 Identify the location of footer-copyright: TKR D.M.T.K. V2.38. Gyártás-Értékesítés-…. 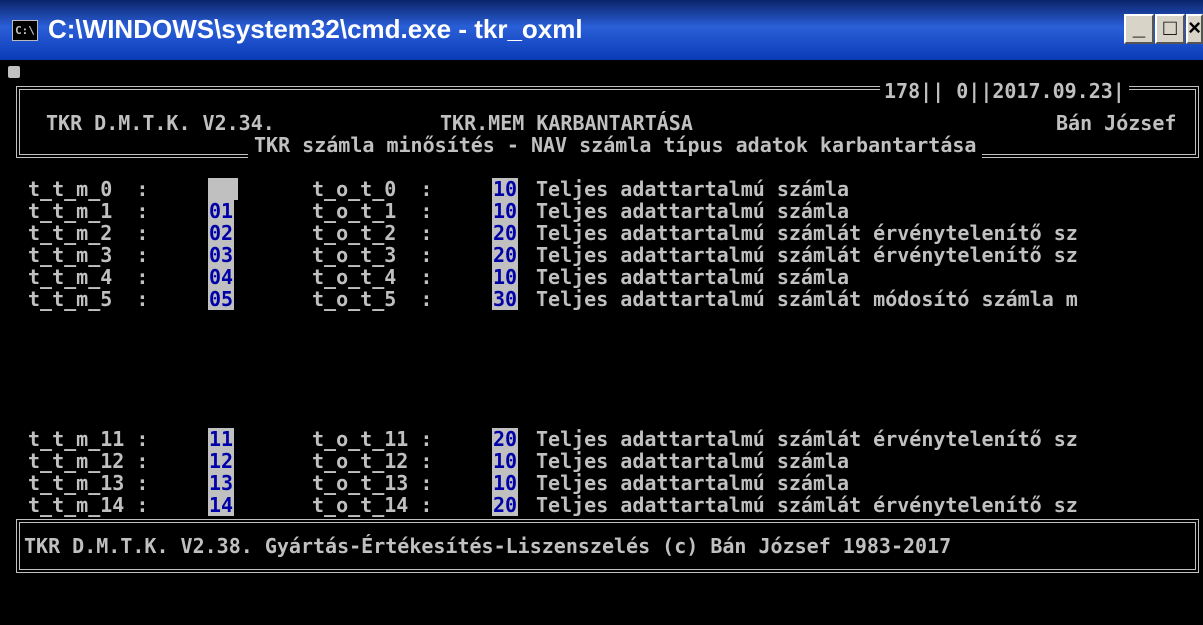
(488, 546).